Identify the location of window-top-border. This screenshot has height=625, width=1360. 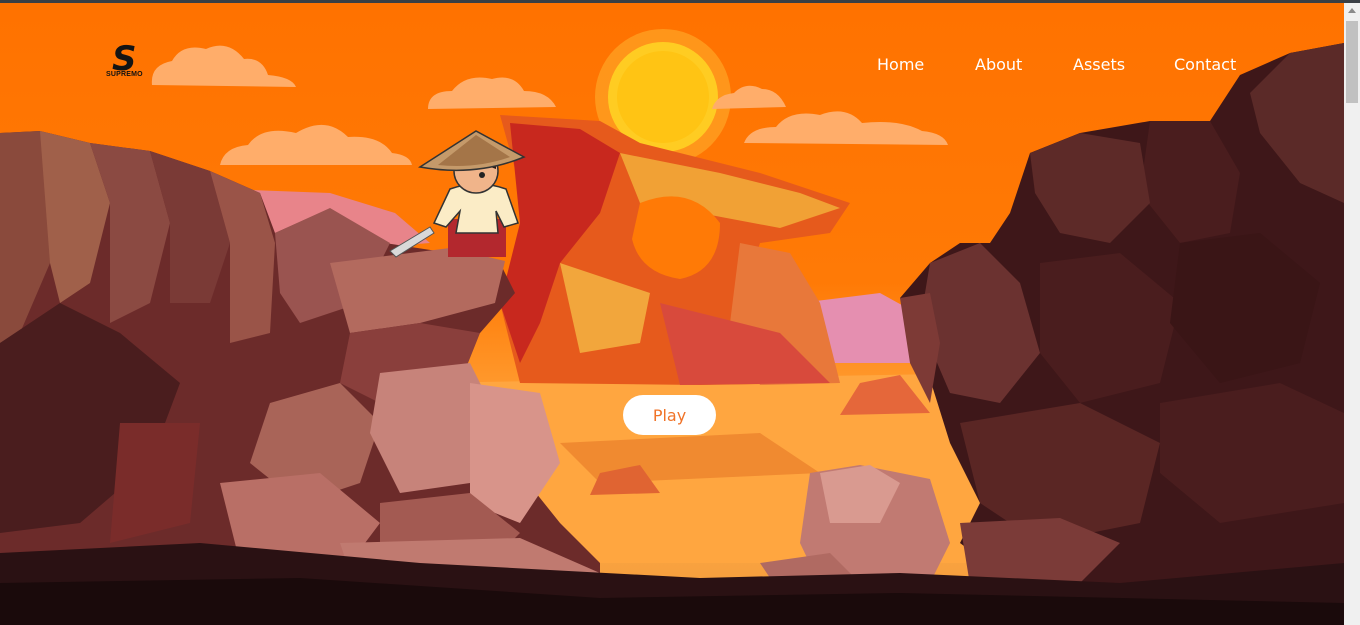
(680, 1).